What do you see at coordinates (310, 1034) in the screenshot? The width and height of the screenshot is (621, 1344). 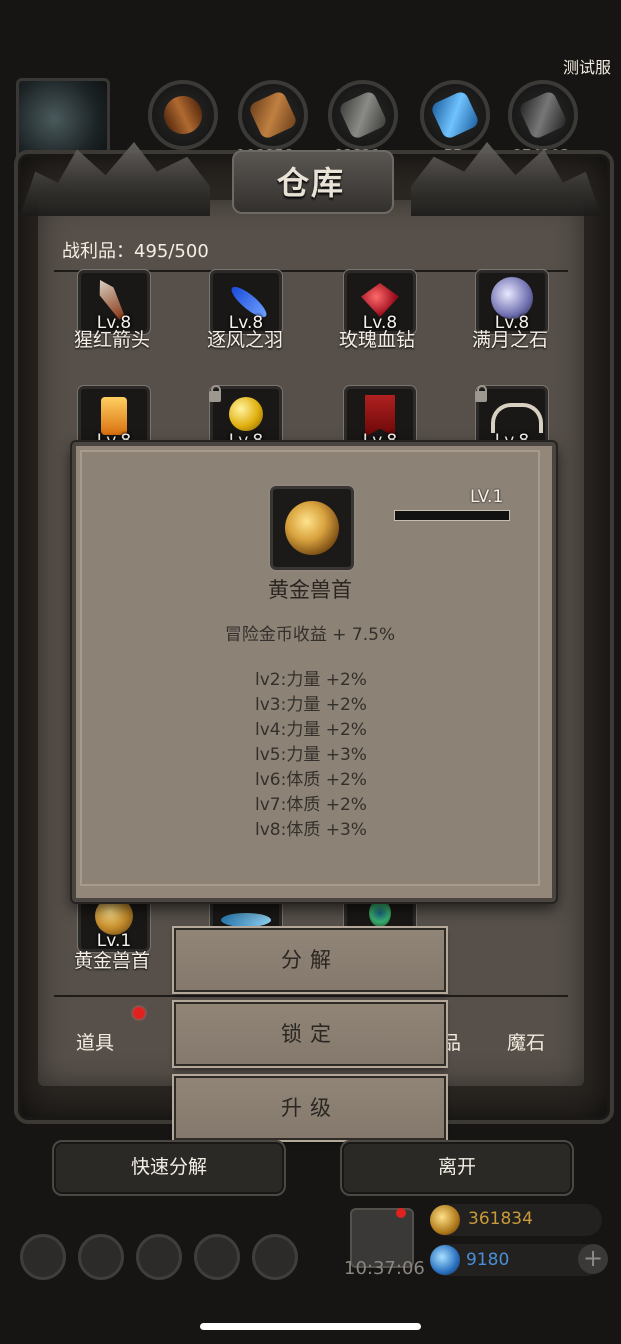 I see `lock-button: 锁定` at bounding box center [310, 1034].